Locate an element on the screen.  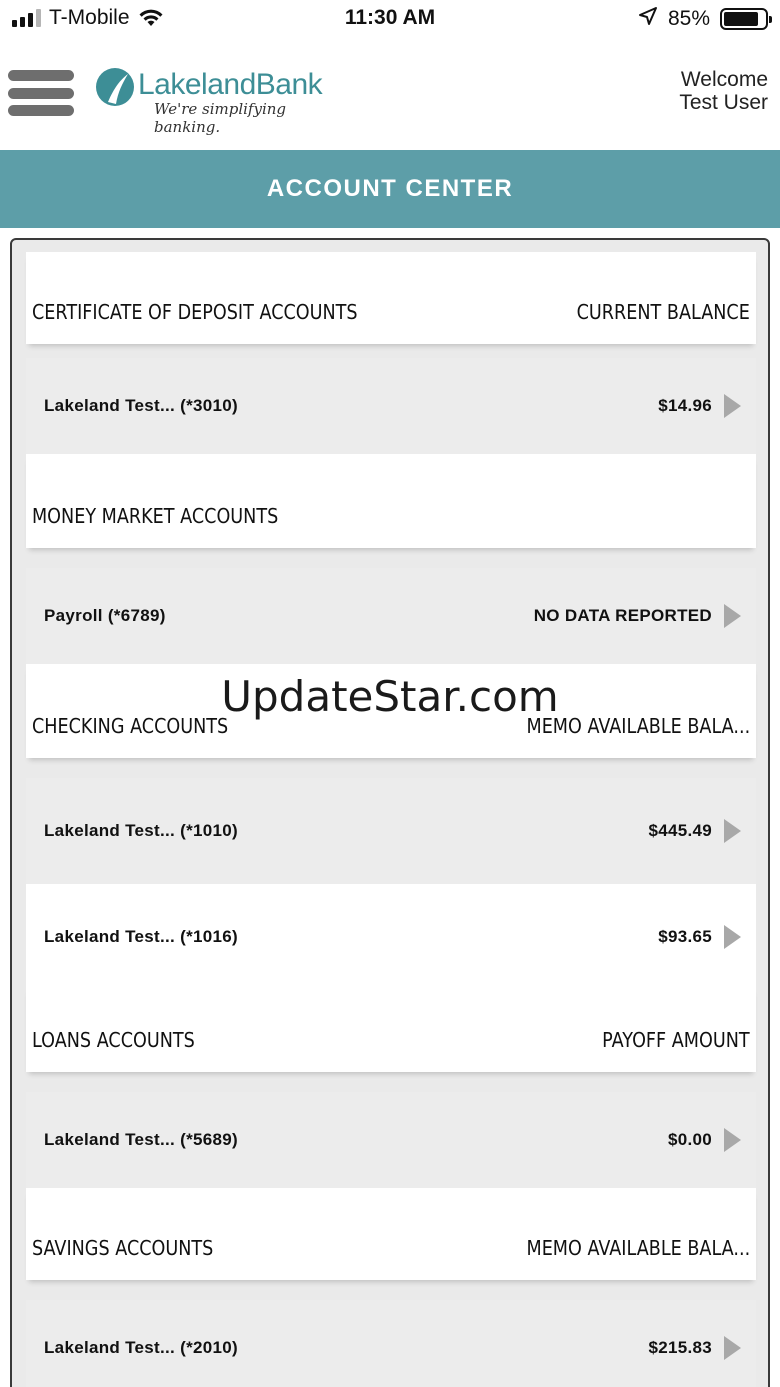
account-row: Lakeland Test... (*1010) $445.49 is located at coordinates (391, 831).